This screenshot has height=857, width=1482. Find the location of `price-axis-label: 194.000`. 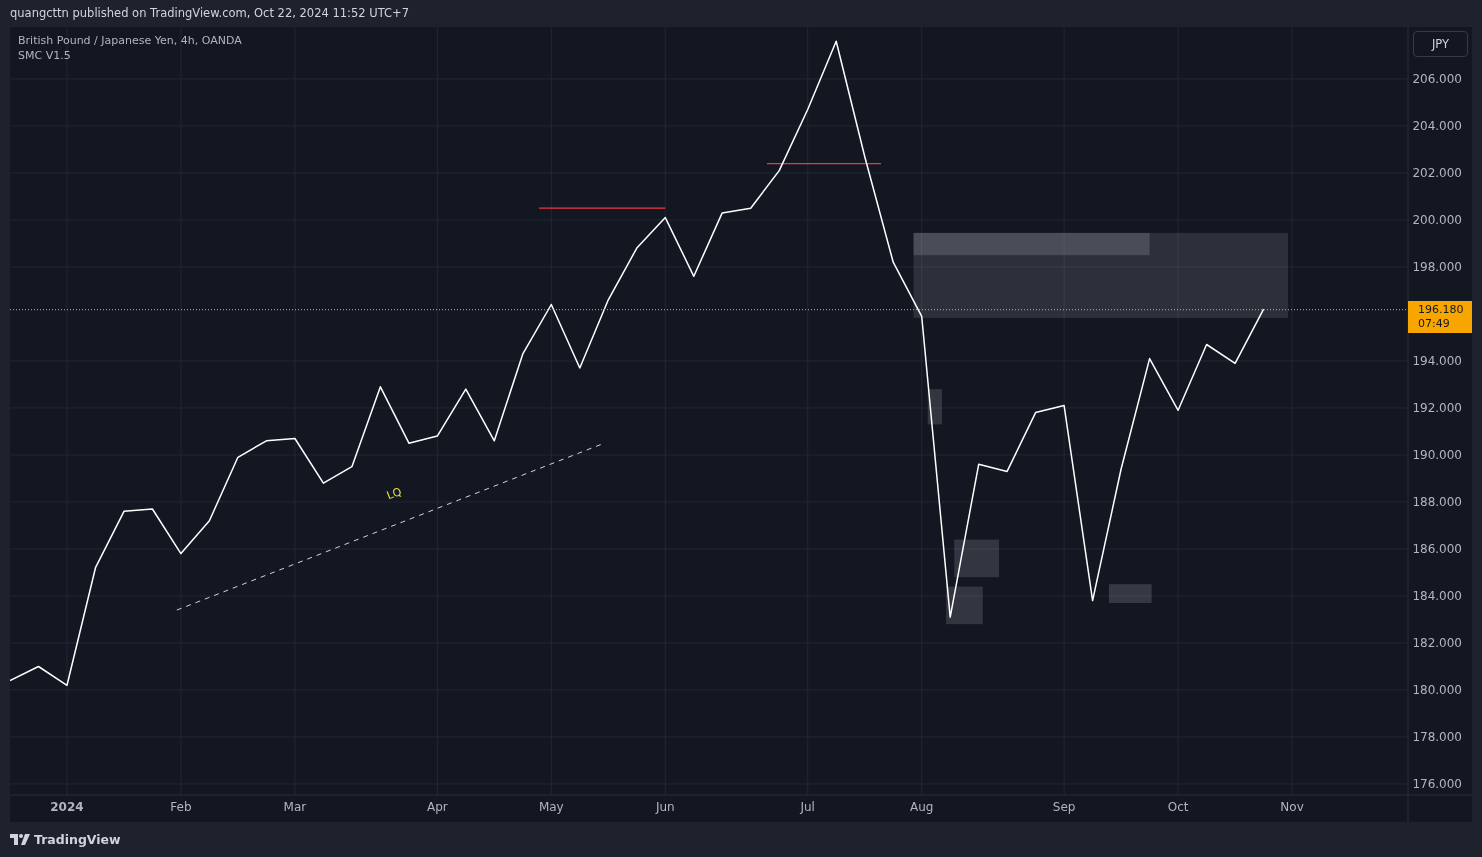

price-axis-label: 194.000 is located at coordinates (1437, 360).